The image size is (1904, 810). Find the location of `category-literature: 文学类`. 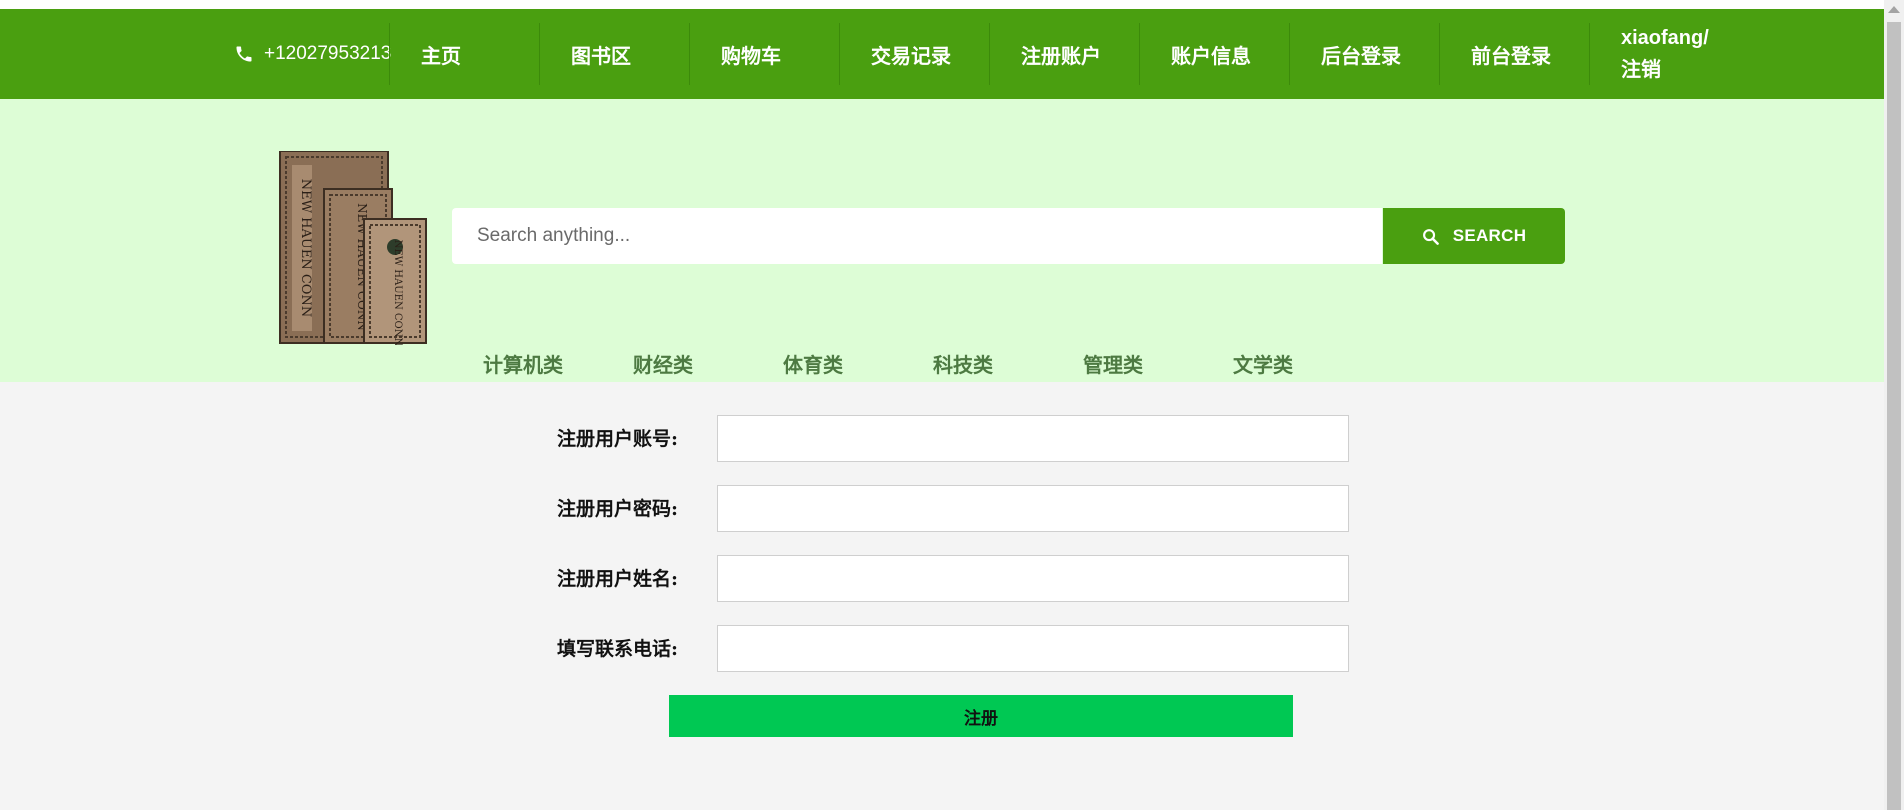

category-literature: 文学类 is located at coordinates (1263, 364).